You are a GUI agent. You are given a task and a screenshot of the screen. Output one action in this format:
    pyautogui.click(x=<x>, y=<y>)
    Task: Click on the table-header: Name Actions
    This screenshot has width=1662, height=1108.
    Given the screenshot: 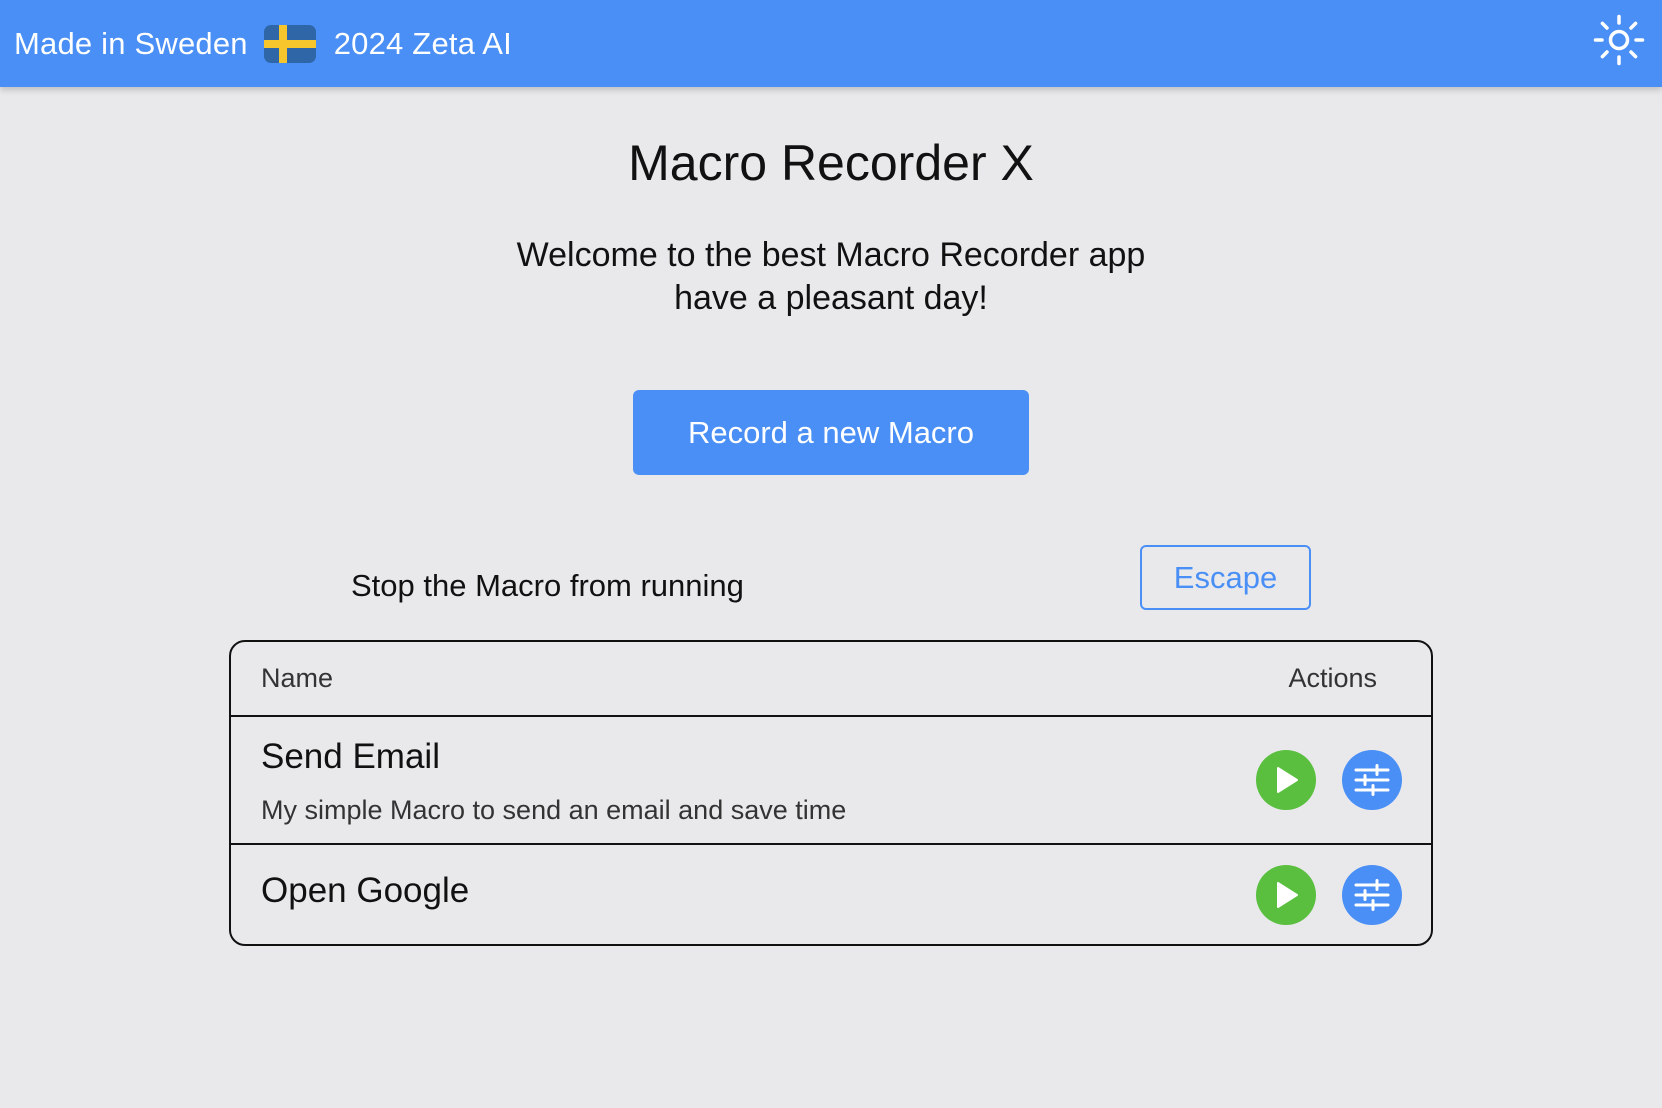 What is the action you would take?
    pyautogui.click(x=831, y=679)
    